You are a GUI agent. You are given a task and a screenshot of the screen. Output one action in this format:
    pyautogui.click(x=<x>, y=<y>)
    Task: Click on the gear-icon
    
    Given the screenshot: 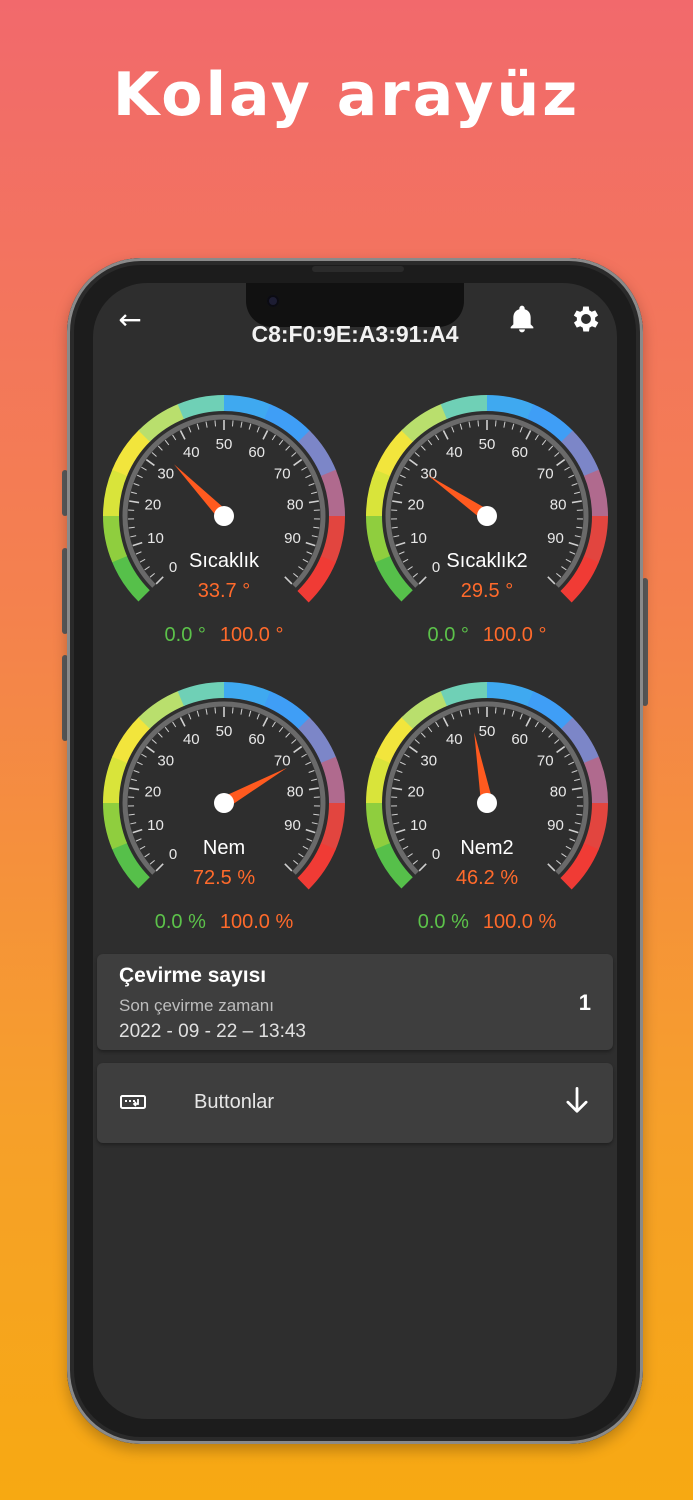 What is the action you would take?
    pyautogui.click(x=586, y=319)
    